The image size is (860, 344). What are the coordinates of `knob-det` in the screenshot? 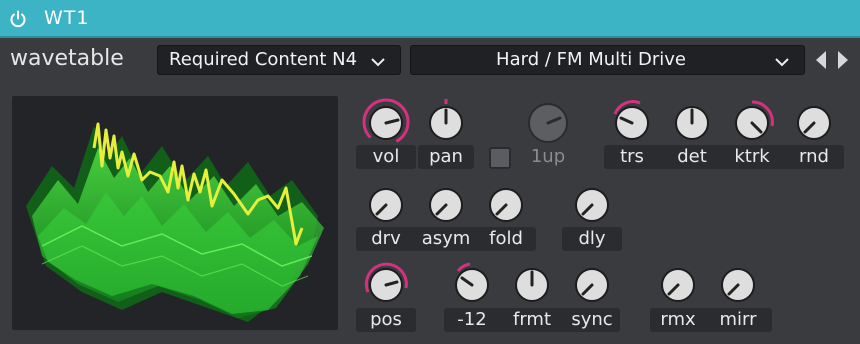 It's located at (692, 122).